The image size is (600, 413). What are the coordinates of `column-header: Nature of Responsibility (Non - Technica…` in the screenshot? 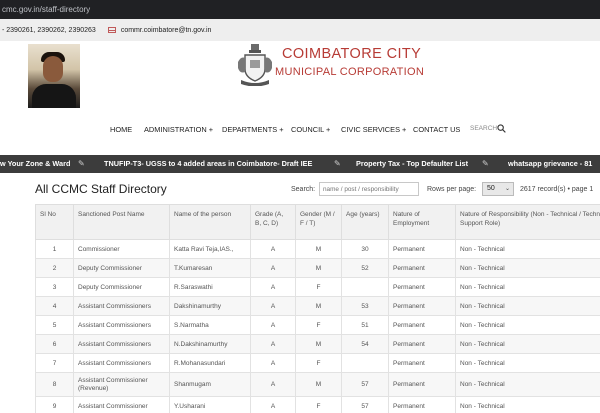 It's located at (527, 222).